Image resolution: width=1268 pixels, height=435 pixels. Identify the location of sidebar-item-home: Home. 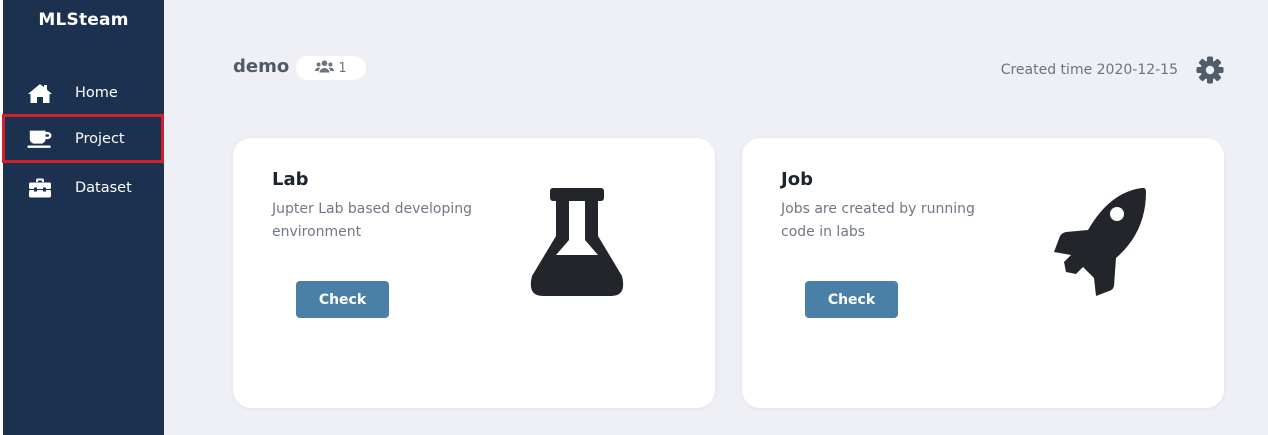
(83, 93).